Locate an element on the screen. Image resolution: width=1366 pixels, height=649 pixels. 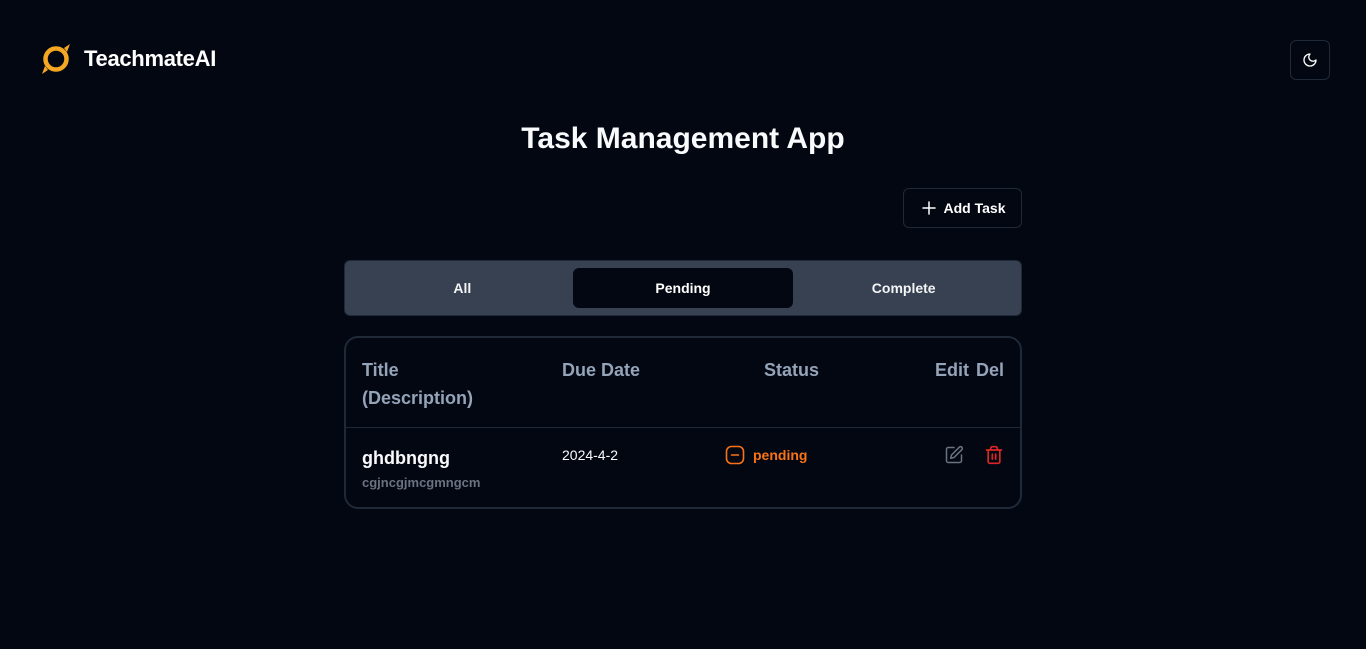
tab-pending: Pending is located at coordinates (683, 288).